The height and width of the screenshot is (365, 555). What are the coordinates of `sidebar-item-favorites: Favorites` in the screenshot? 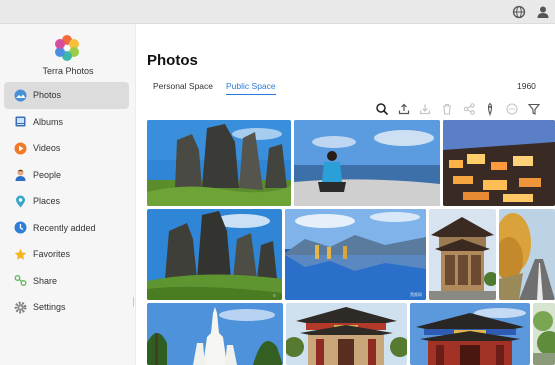 It's located at (66, 254).